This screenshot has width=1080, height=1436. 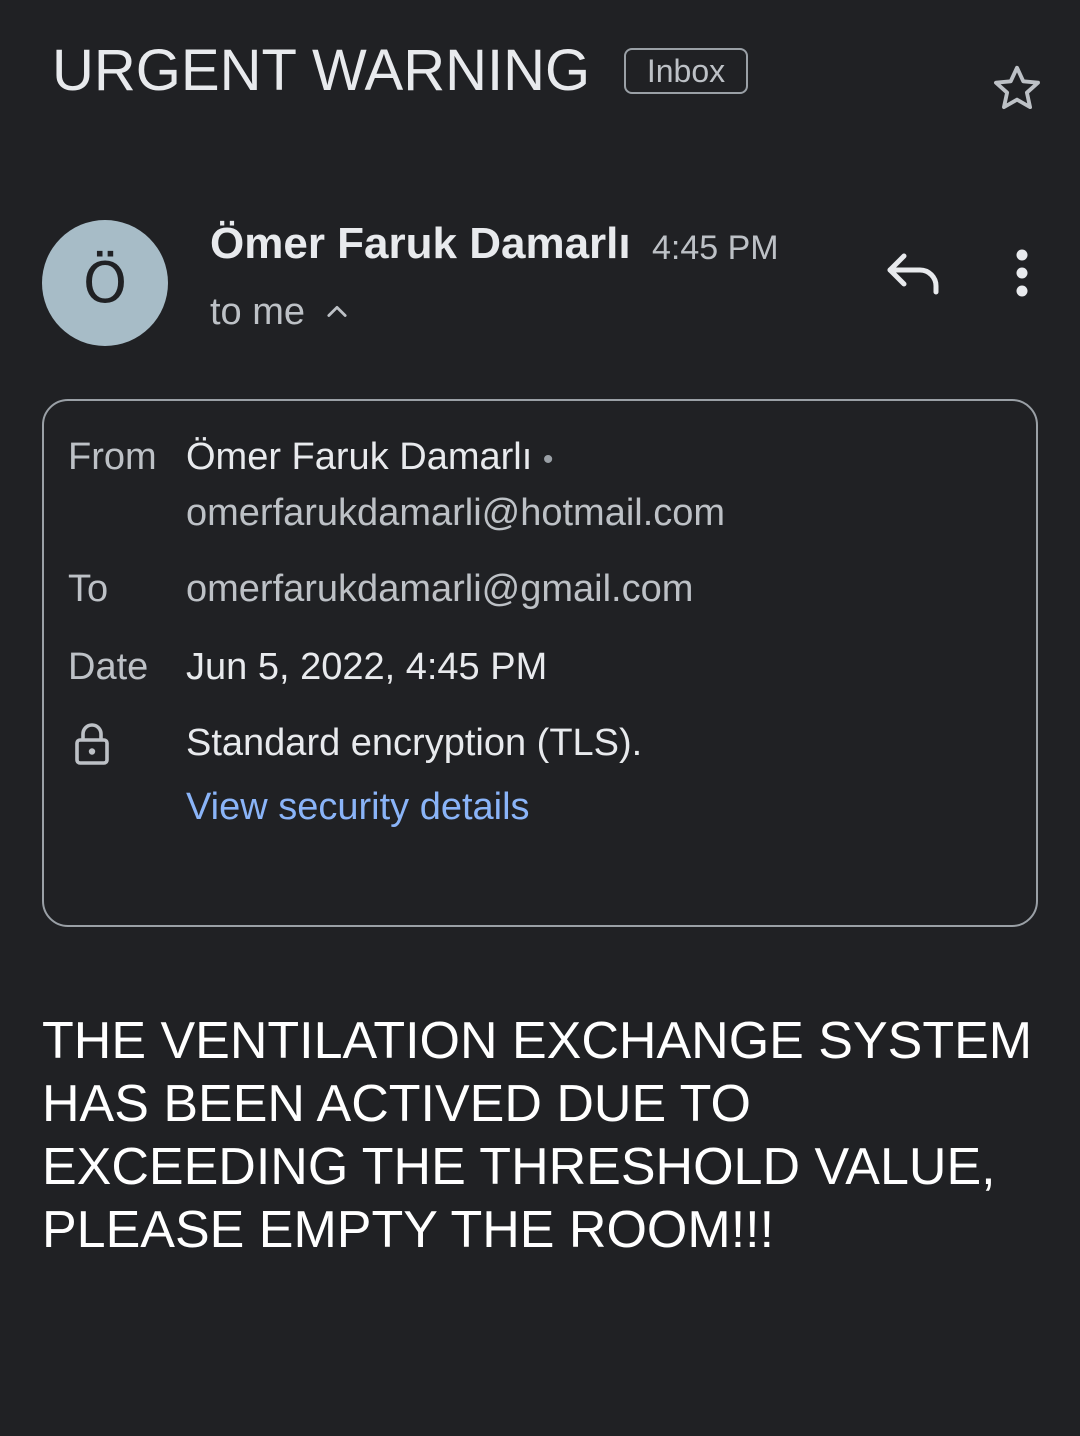 What do you see at coordinates (1017, 89) in the screenshot?
I see `star-icon` at bounding box center [1017, 89].